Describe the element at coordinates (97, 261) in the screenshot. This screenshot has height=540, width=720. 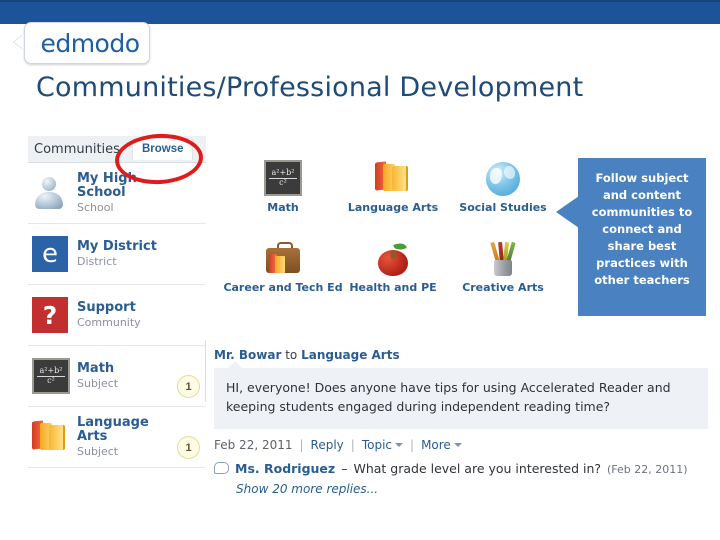
I see `sidebar-item-type: District` at that location.